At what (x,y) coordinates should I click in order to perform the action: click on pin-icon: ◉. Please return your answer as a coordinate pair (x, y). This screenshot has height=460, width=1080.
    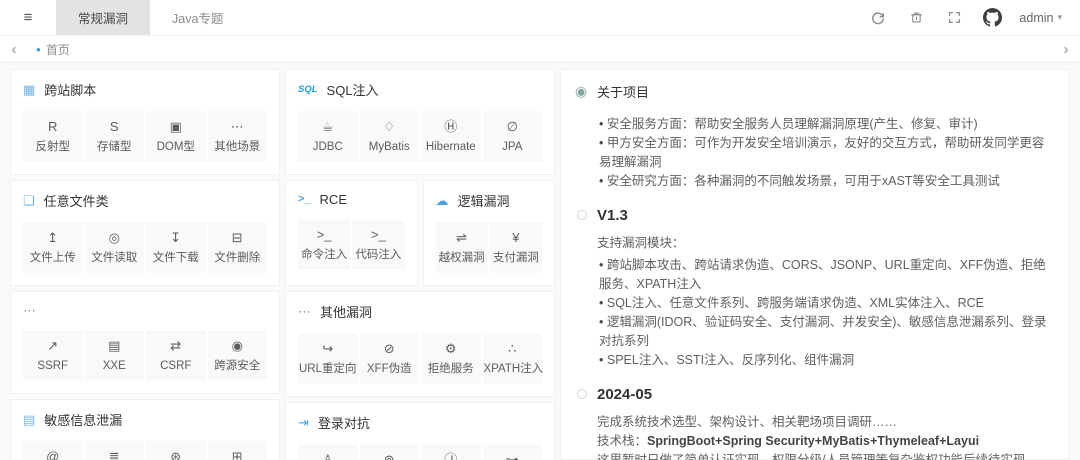
    Looking at the image, I should click on (237, 345).